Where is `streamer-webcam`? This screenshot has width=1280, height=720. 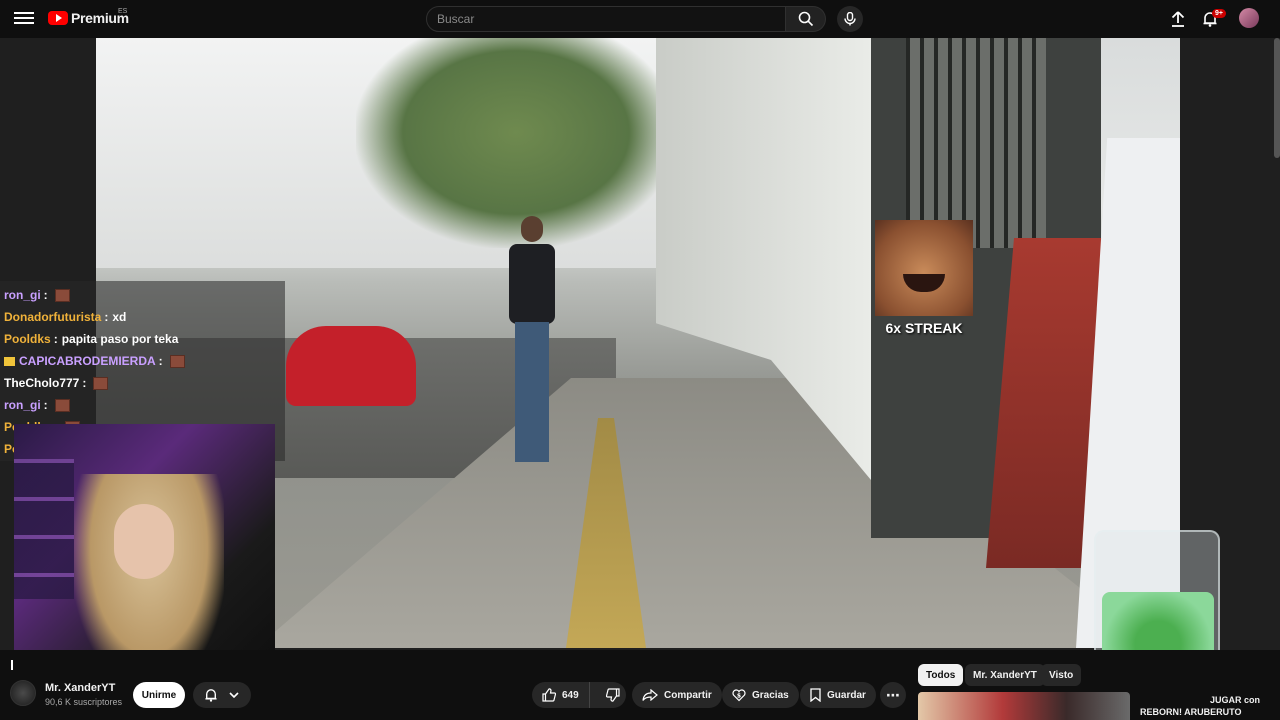 streamer-webcam is located at coordinates (144, 537).